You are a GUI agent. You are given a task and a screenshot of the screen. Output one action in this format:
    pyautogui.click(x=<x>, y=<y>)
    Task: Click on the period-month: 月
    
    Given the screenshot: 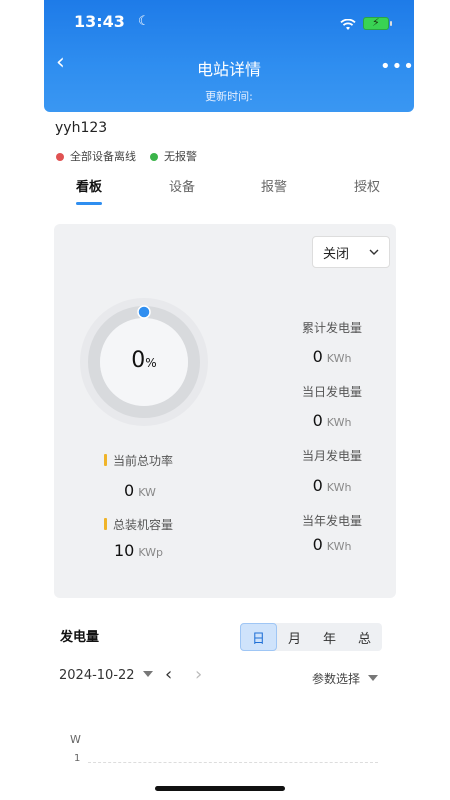 What is the action you would take?
    pyautogui.click(x=294, y=637)
    